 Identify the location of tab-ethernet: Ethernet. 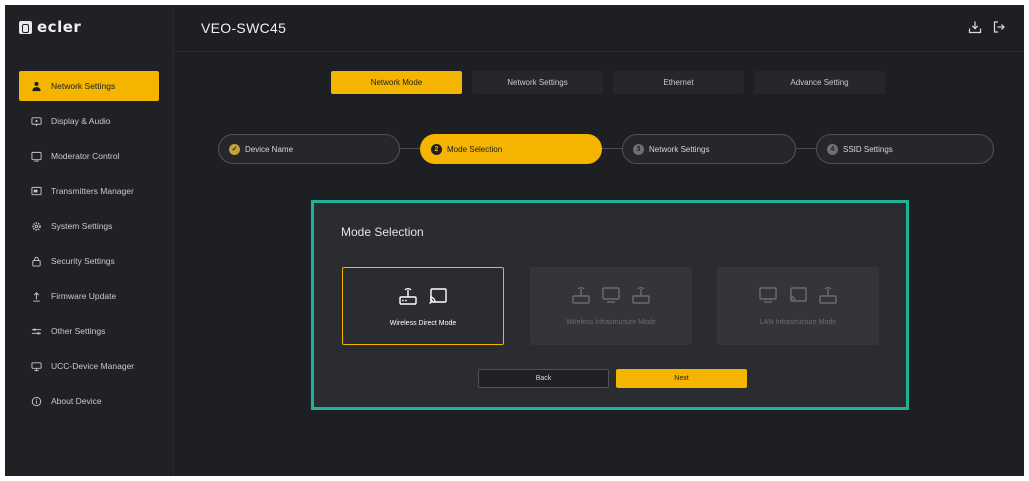
(678, 82).